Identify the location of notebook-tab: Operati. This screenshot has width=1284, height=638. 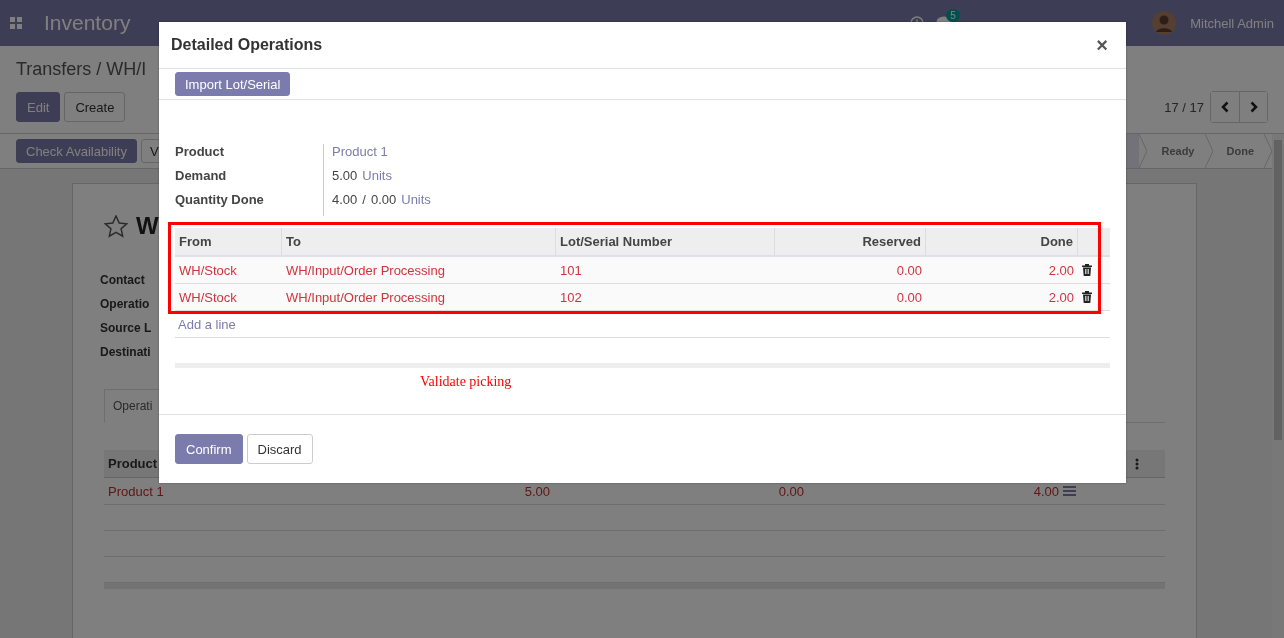
(133, 406).